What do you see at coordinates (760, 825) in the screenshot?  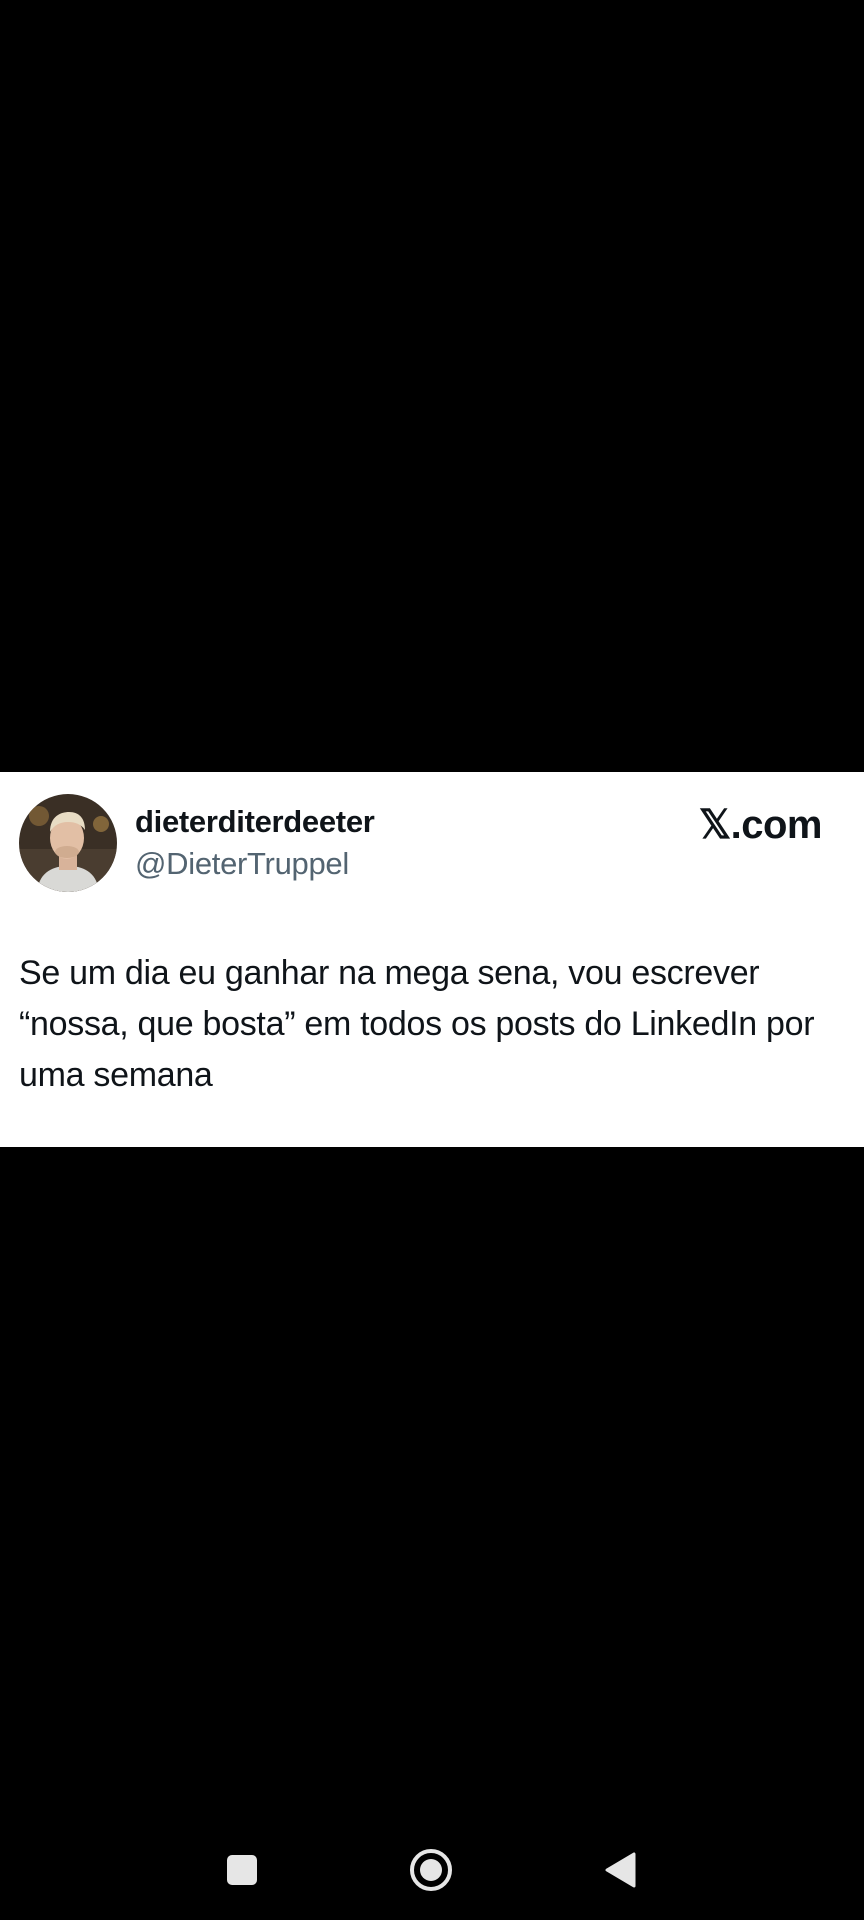 I see `x-com-logo: 𝕏.com` at bounding box center [760, 825].